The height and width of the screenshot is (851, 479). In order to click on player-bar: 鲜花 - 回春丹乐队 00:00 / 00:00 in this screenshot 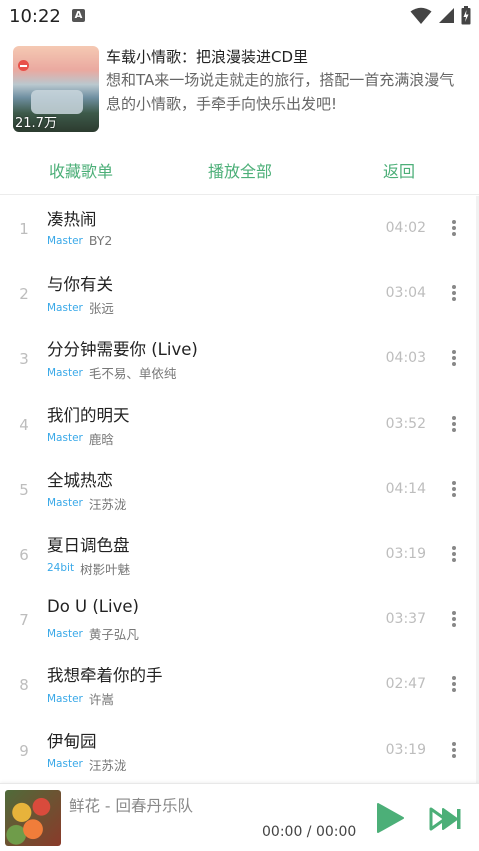, I will do `click(239, 817)`.